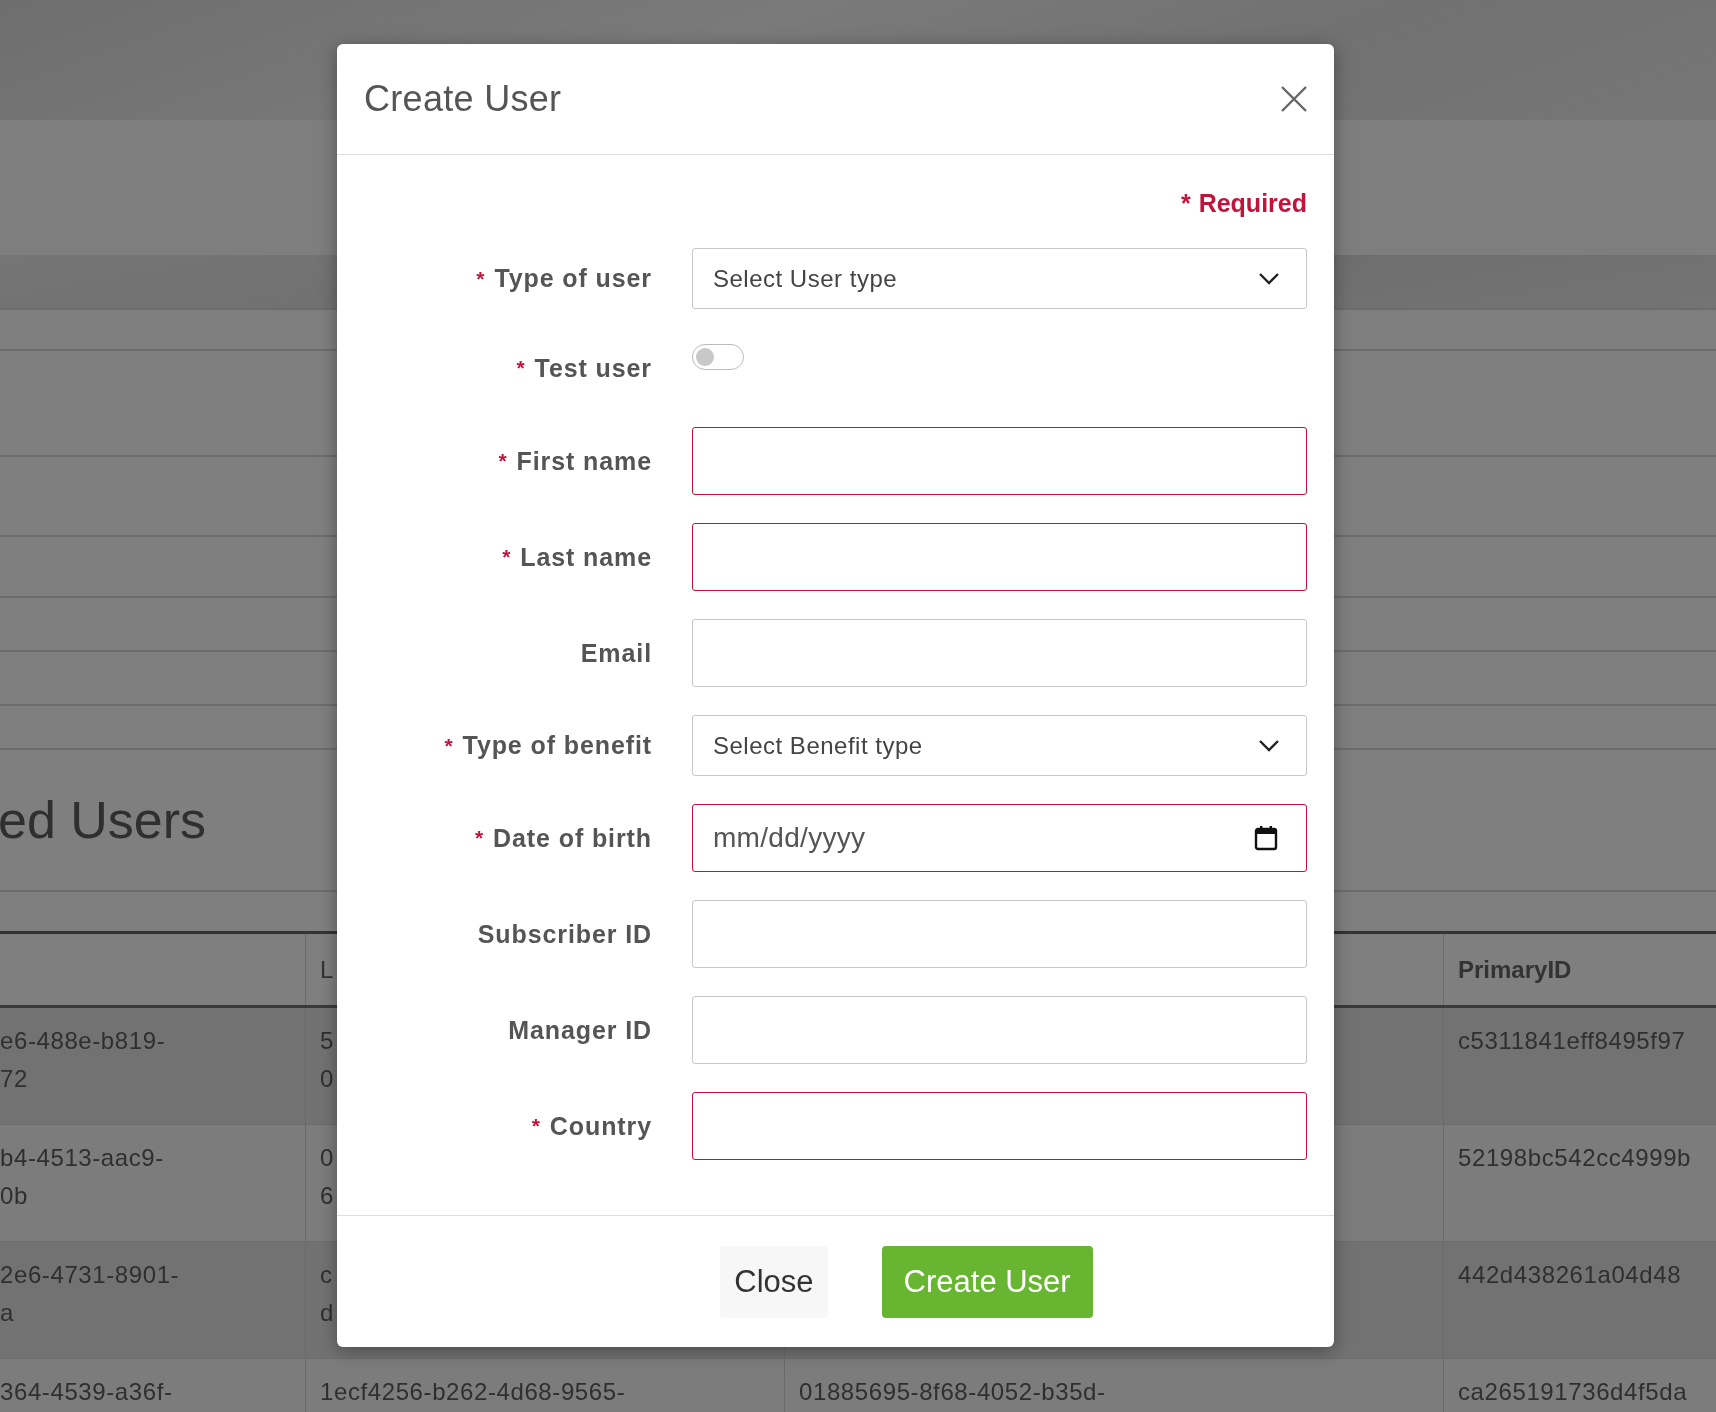 This screenshot has height=1412, width=1716. What do you see at coordinates (557, 745) in the screenshot?
I see `field-label: Type of benefit` at bounding box center [557, 745].